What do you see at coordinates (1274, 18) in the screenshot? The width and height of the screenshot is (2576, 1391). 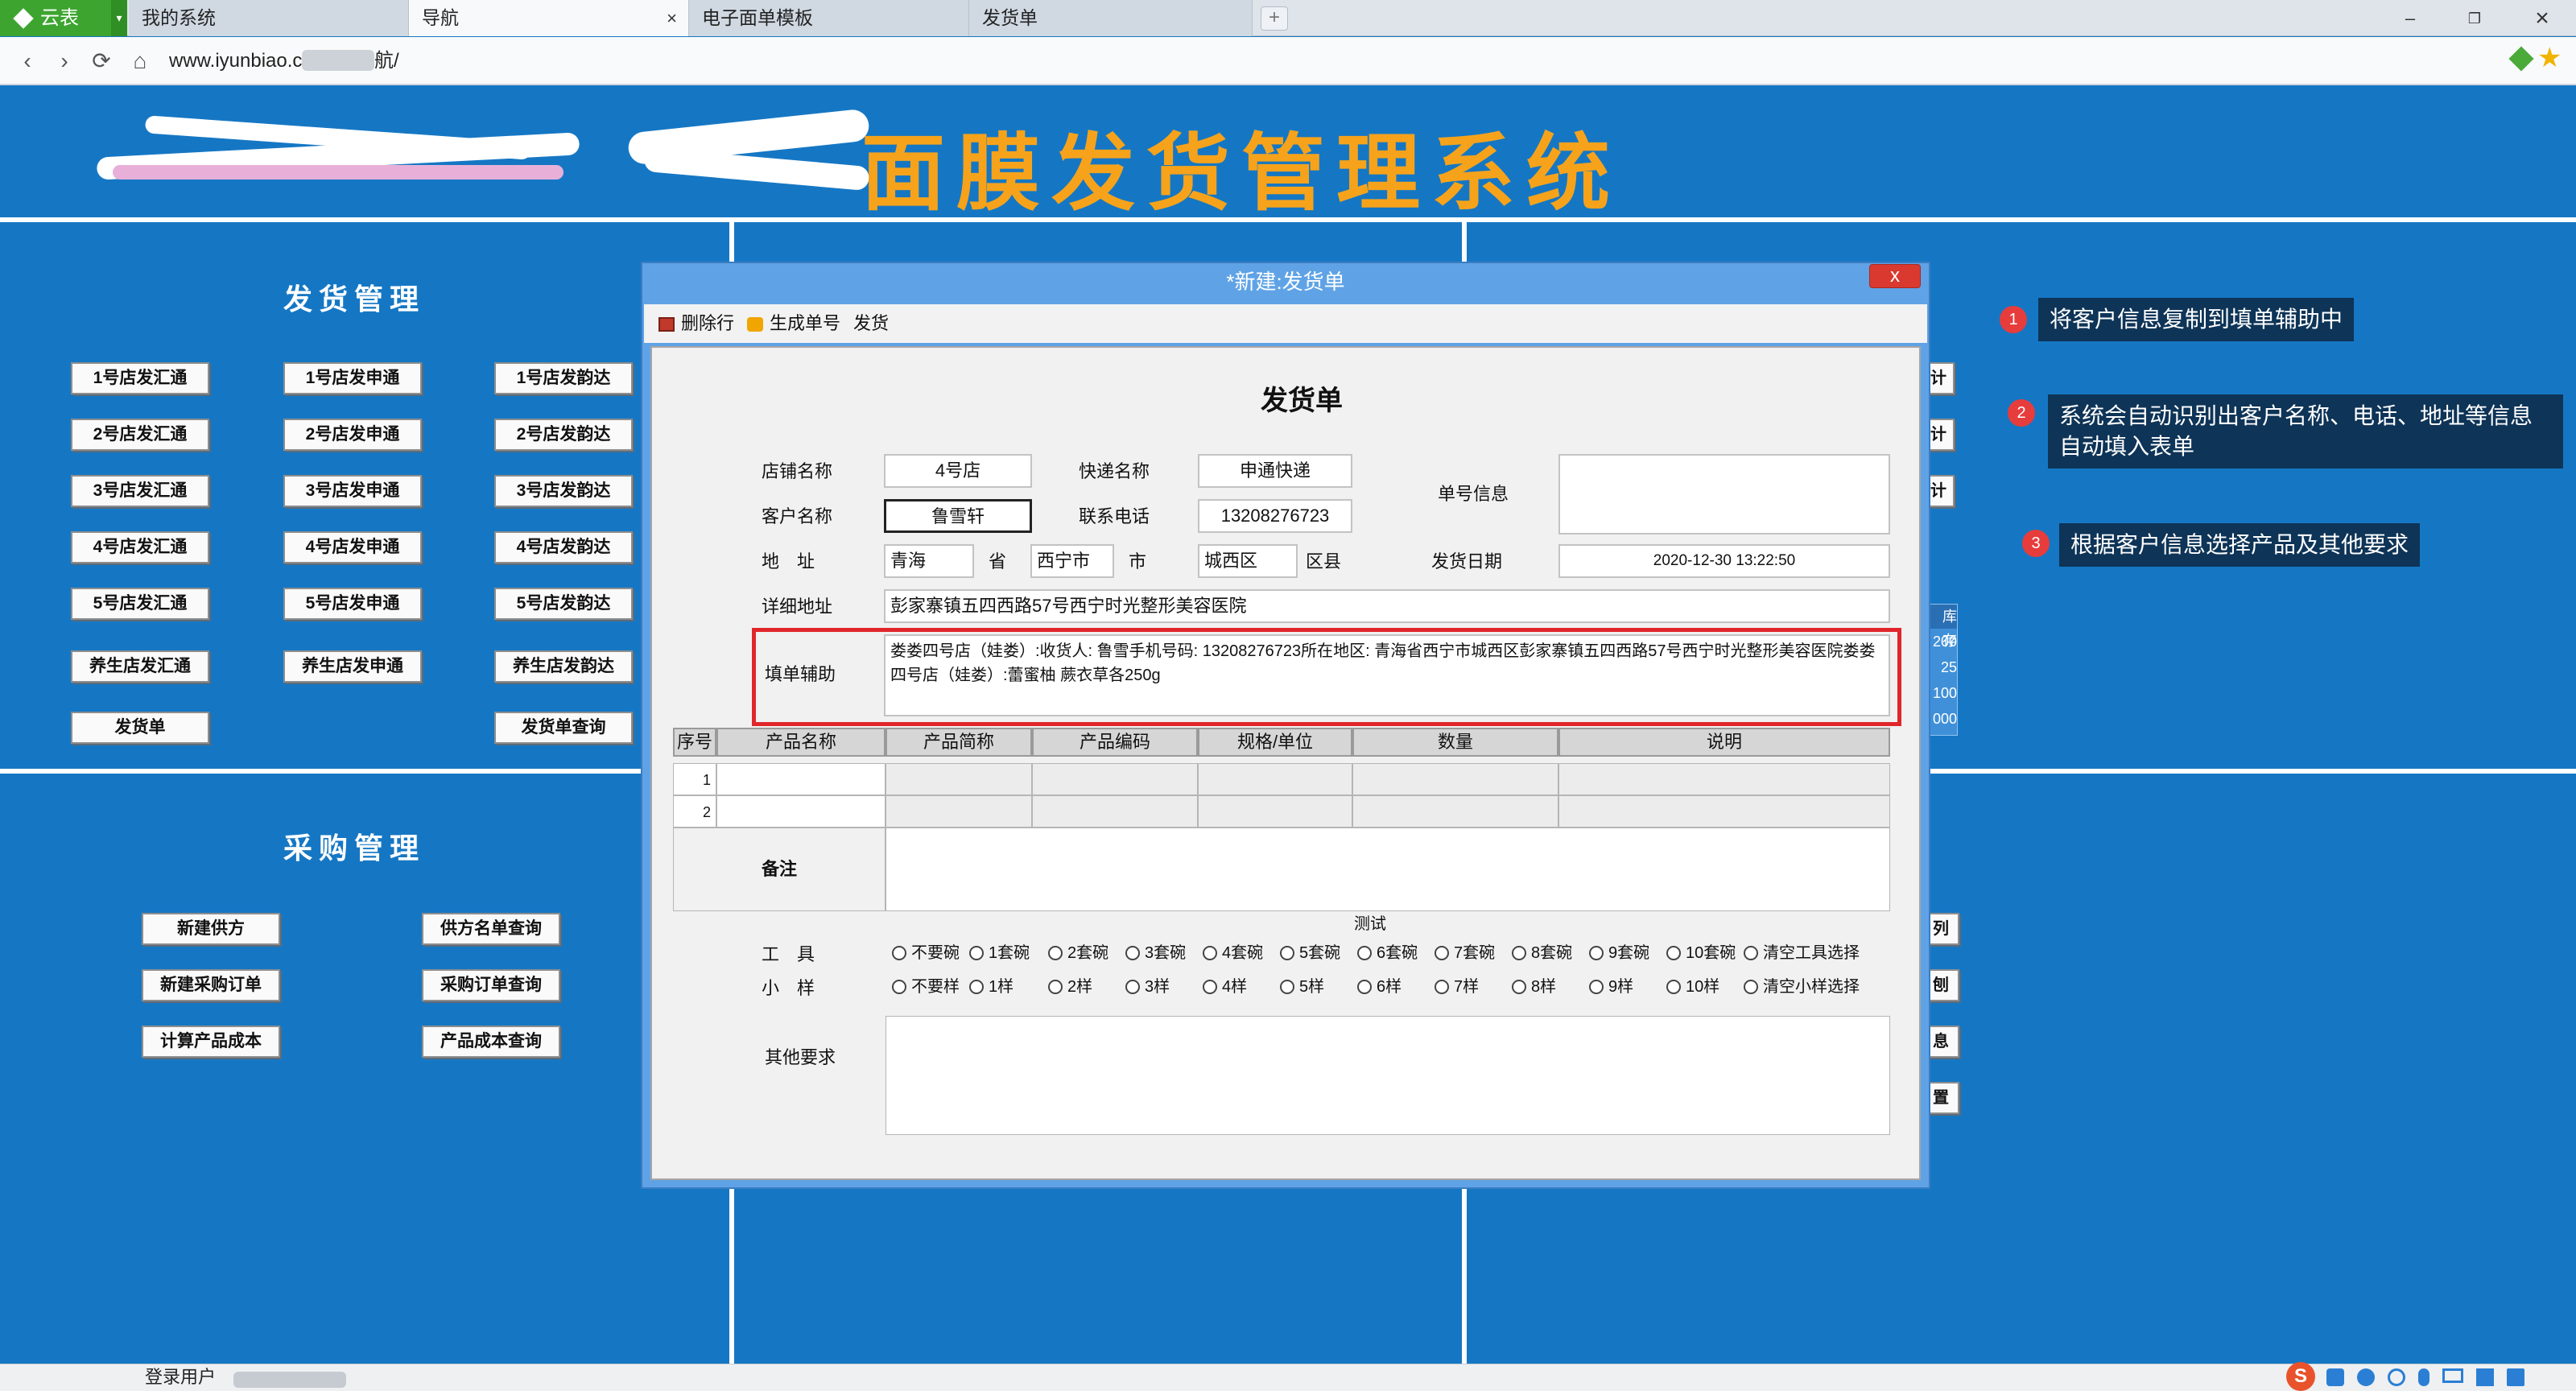 I see `new-tab-button: +` at bounding box center [1274, 18].